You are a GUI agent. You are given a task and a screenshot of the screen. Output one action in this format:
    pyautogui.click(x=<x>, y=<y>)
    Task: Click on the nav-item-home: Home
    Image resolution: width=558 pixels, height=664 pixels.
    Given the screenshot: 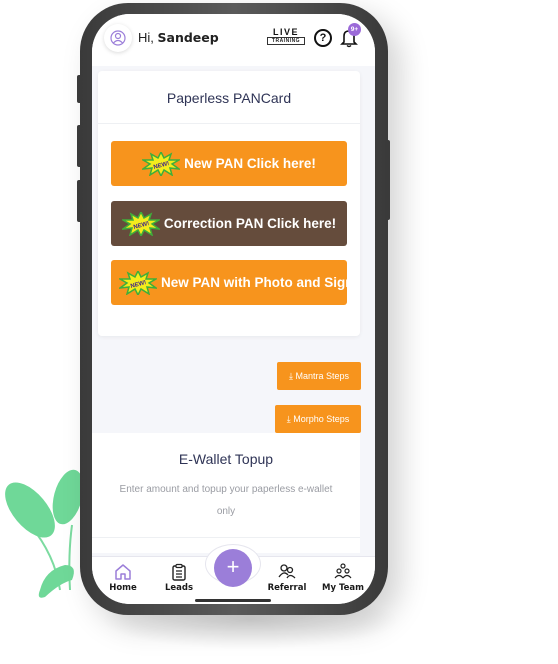 What is the action you would take?
    pyautogui.click(x=123, y=578)
    